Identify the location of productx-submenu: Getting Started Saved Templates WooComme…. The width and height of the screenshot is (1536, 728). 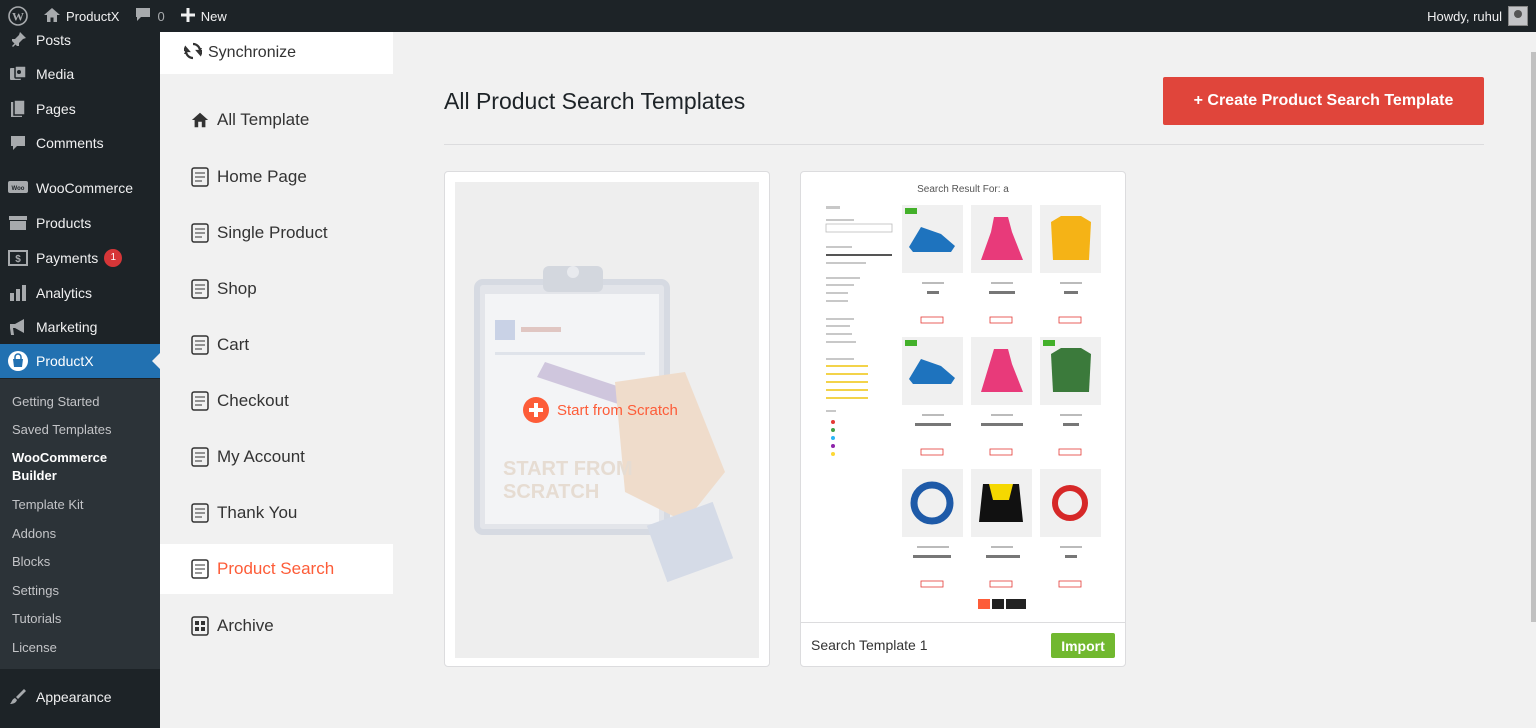
(80, 524).